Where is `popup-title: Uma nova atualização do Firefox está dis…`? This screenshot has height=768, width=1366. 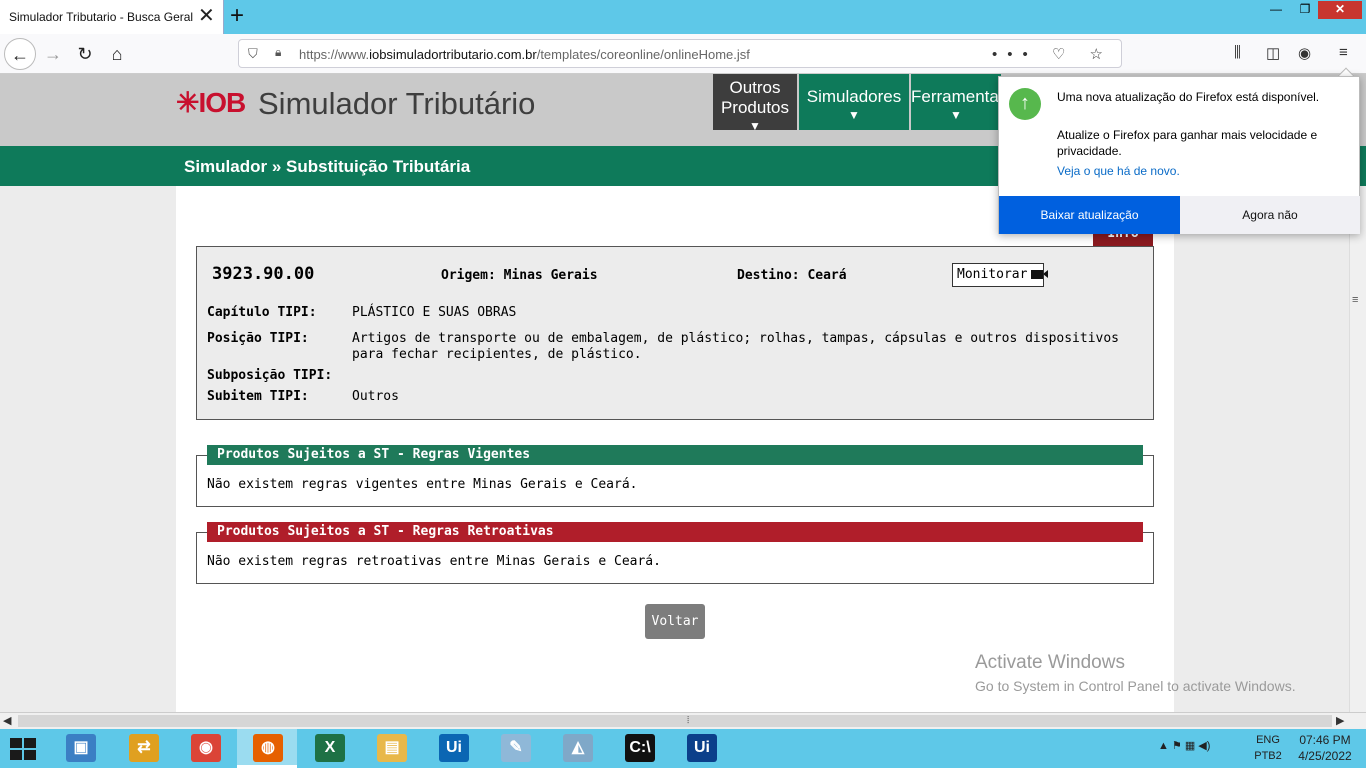 popup-title: Uma nova atualização do Firefox está dis… is located at coordinates (1188, 97).